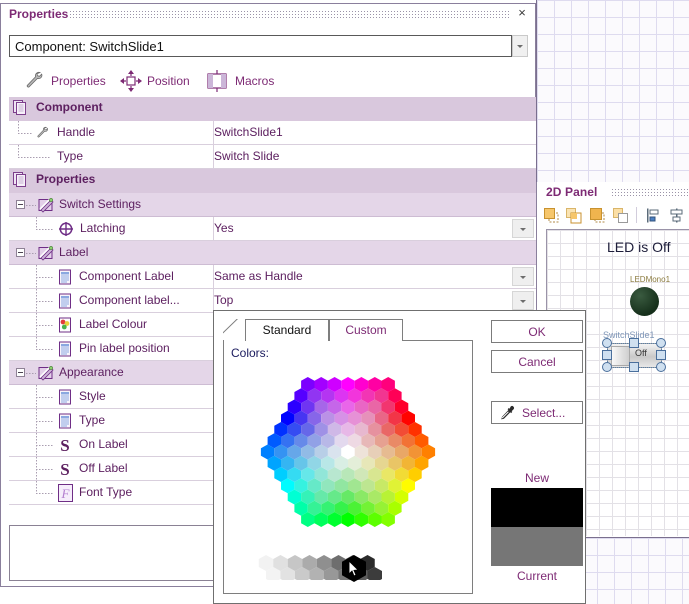 The image size is (689, 604). Describe the element at coordinates (126, 276) in the screenshot. I see `tree-label: Component Label` at that location.